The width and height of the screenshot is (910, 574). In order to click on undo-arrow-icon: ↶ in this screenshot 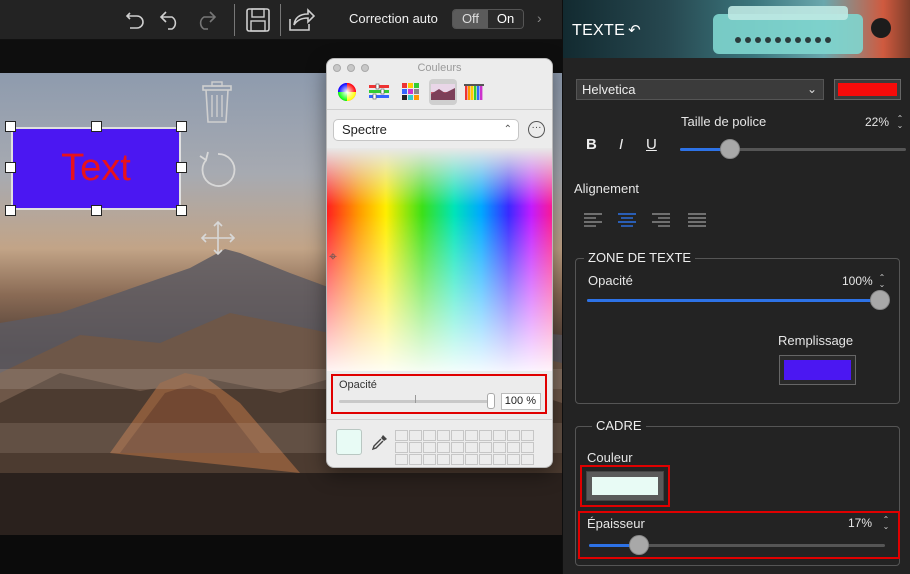, I will do `click(634, 30)`.